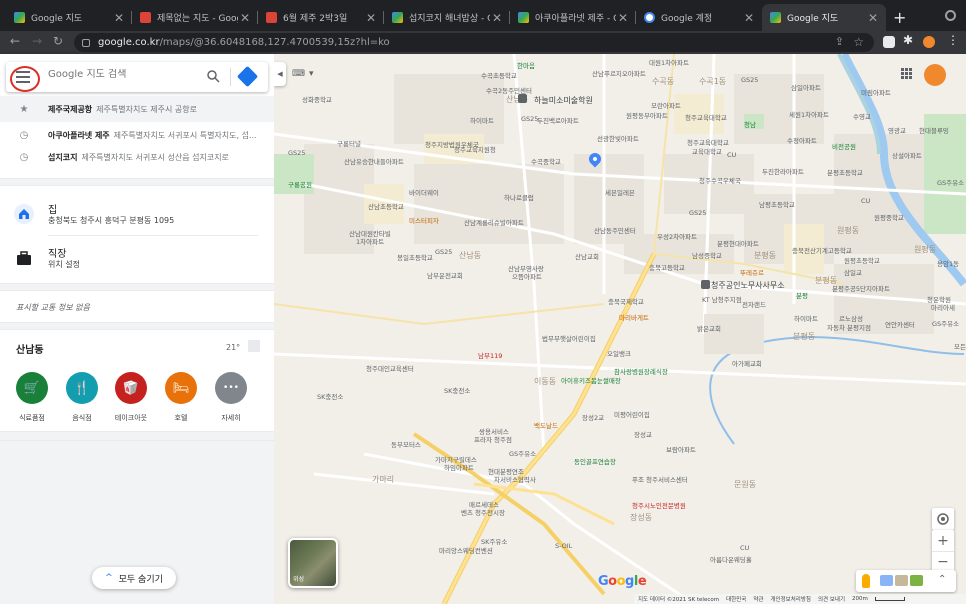 This screenshot has width=966, height=604. I want to click on privacy-link: 개인정보처리방침, so click(790, 599).